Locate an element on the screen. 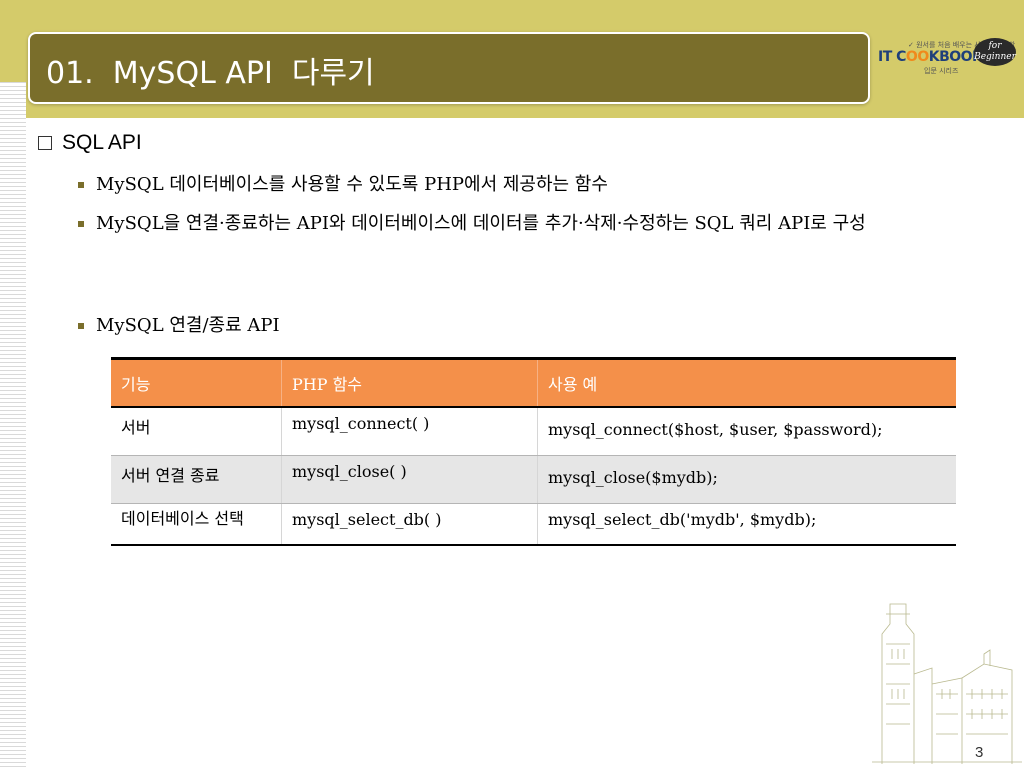 The height and width of the screenshot is (768, 1024). section-heading: SQL API is located at coordinates (90, 143).